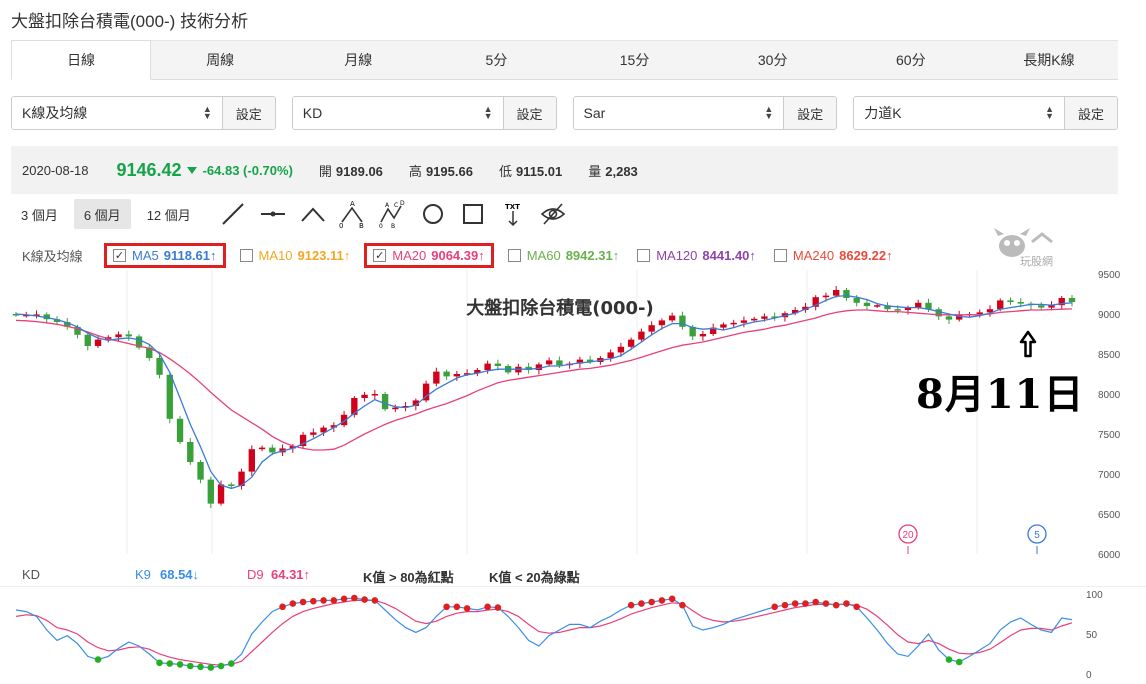  Describe the element at coordinates (361, 225) in the screenshot. I see `svg-text: B` at that location.